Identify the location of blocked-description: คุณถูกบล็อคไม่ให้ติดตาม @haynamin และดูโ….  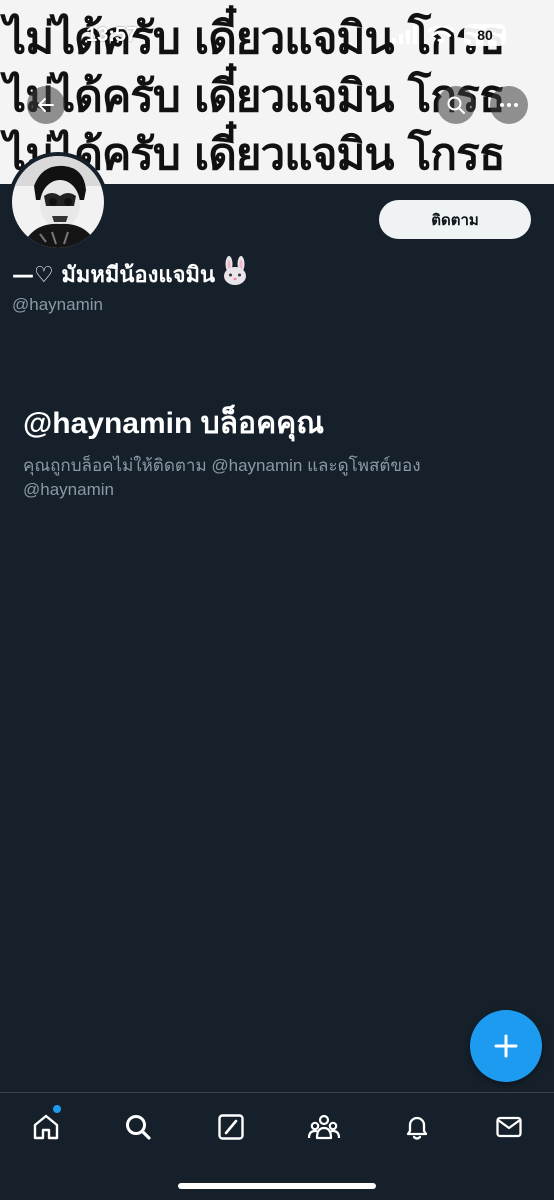
(222, 477).